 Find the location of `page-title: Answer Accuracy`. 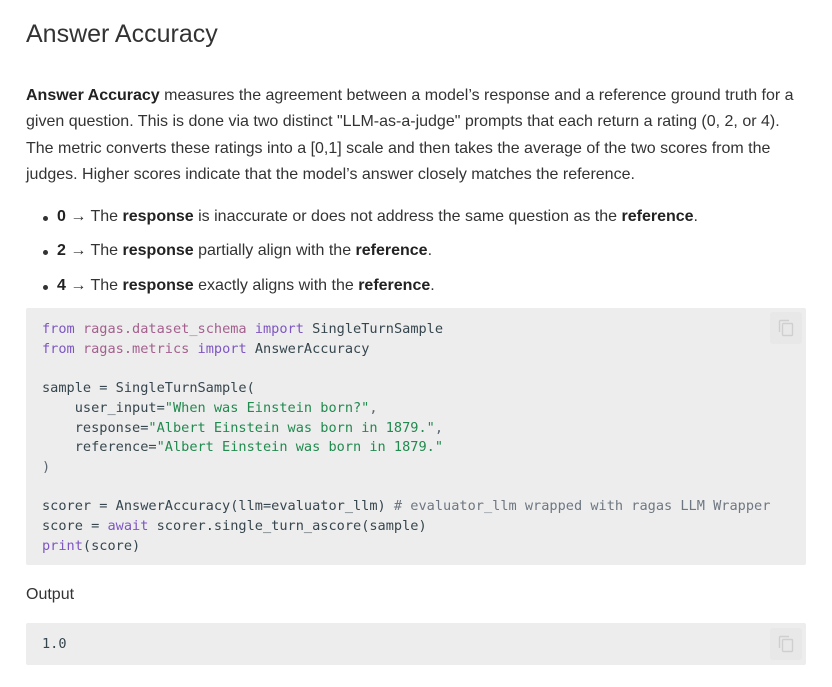

page-title: Answer Accuracy is located at coordinates (122, 34).